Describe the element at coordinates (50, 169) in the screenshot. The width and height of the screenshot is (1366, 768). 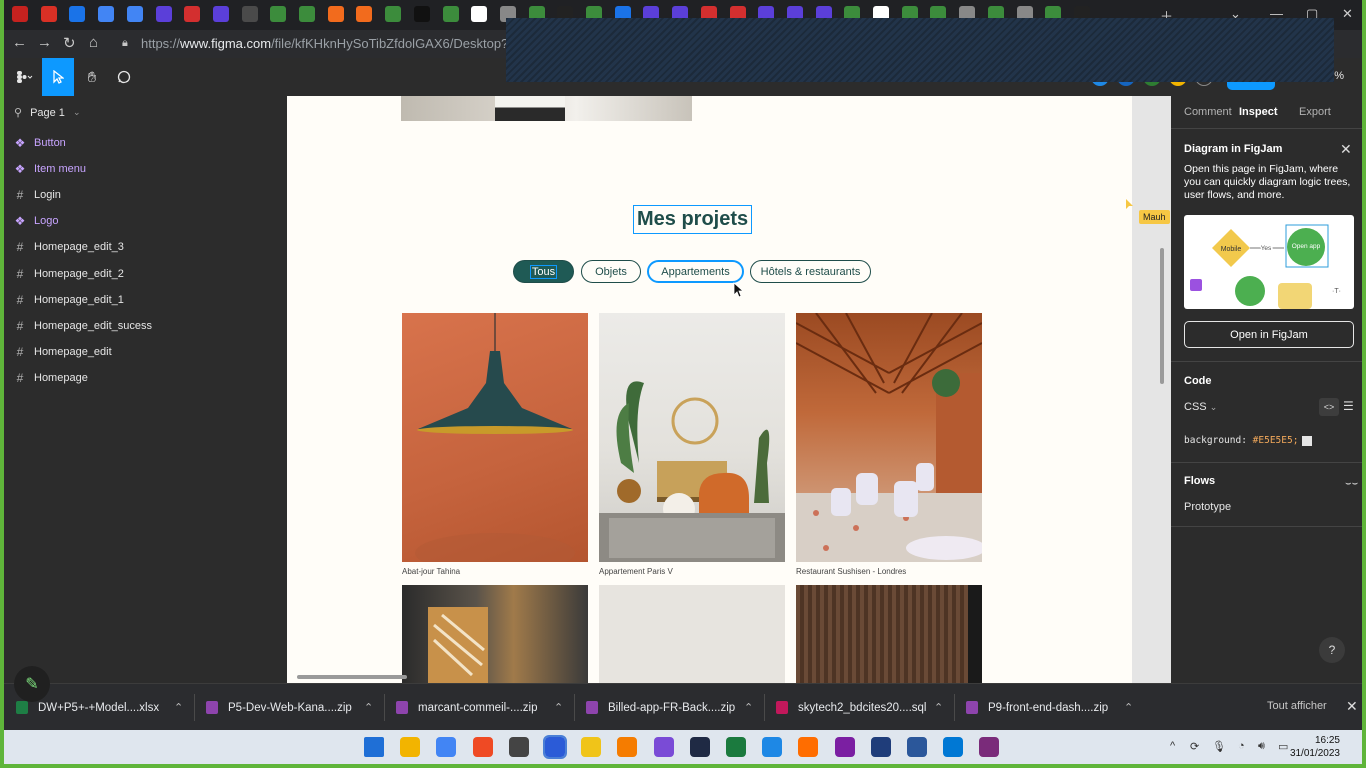
I see `layer-item: ❖ Item menu` at that location.